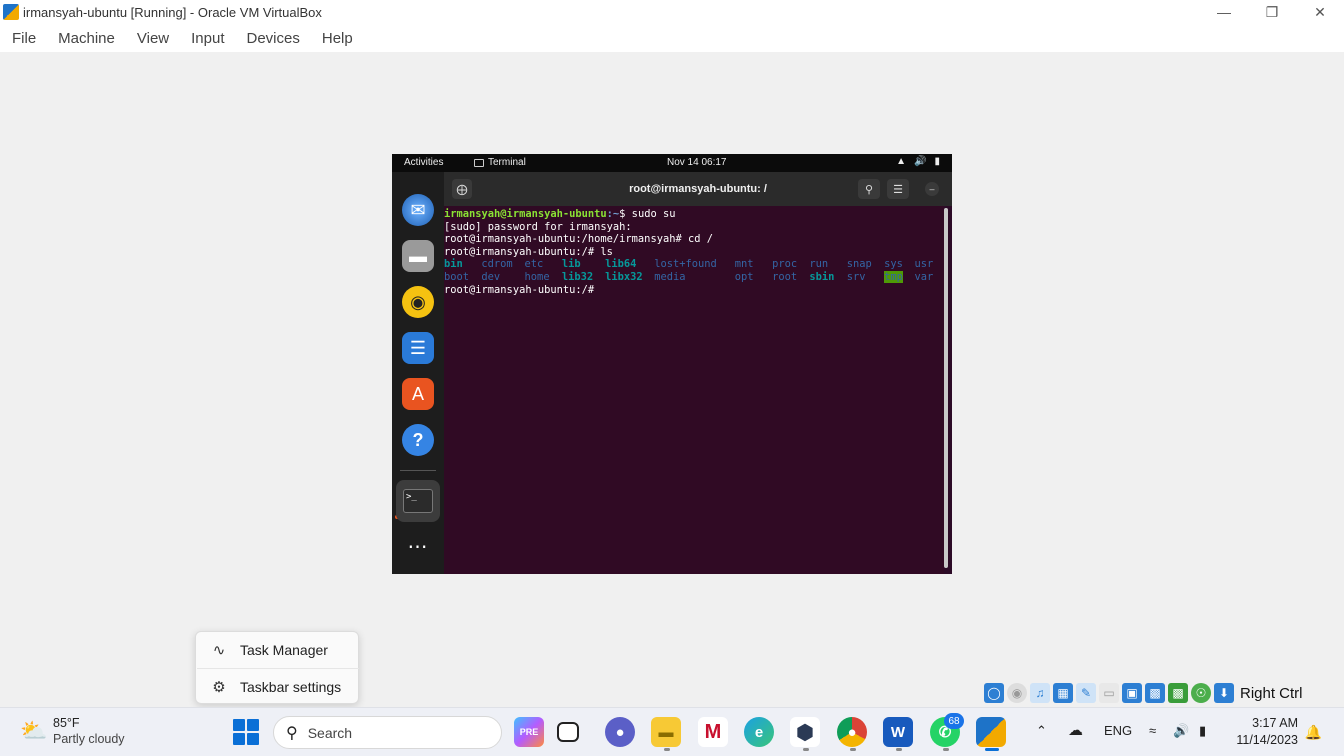 Image resolution: width=1344 pixels, height=756 pixels. What do you see at coordinates (713, 732) in the screenshot?
I see `mcafee-icon: M` at bounding box center [713, 732].